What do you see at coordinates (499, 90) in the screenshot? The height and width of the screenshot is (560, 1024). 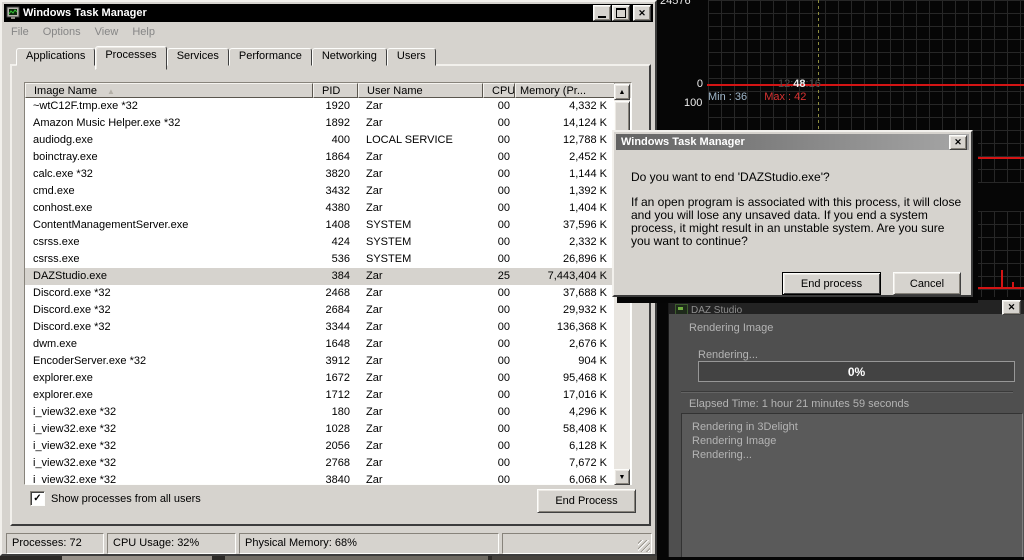 I see `column-header-cpu: CPU` at bounding box center [499, 90].